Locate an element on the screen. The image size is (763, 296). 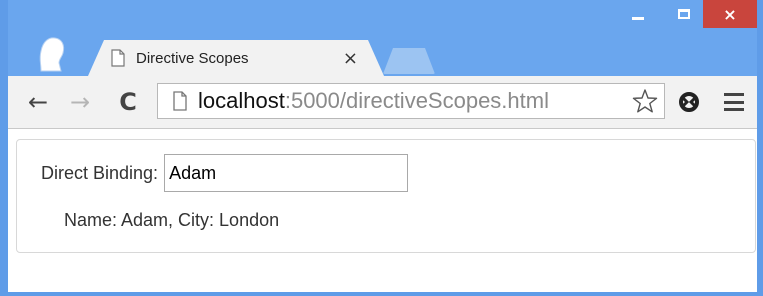
tab-title: Directive Scopes is located at coordinates (192, 58).